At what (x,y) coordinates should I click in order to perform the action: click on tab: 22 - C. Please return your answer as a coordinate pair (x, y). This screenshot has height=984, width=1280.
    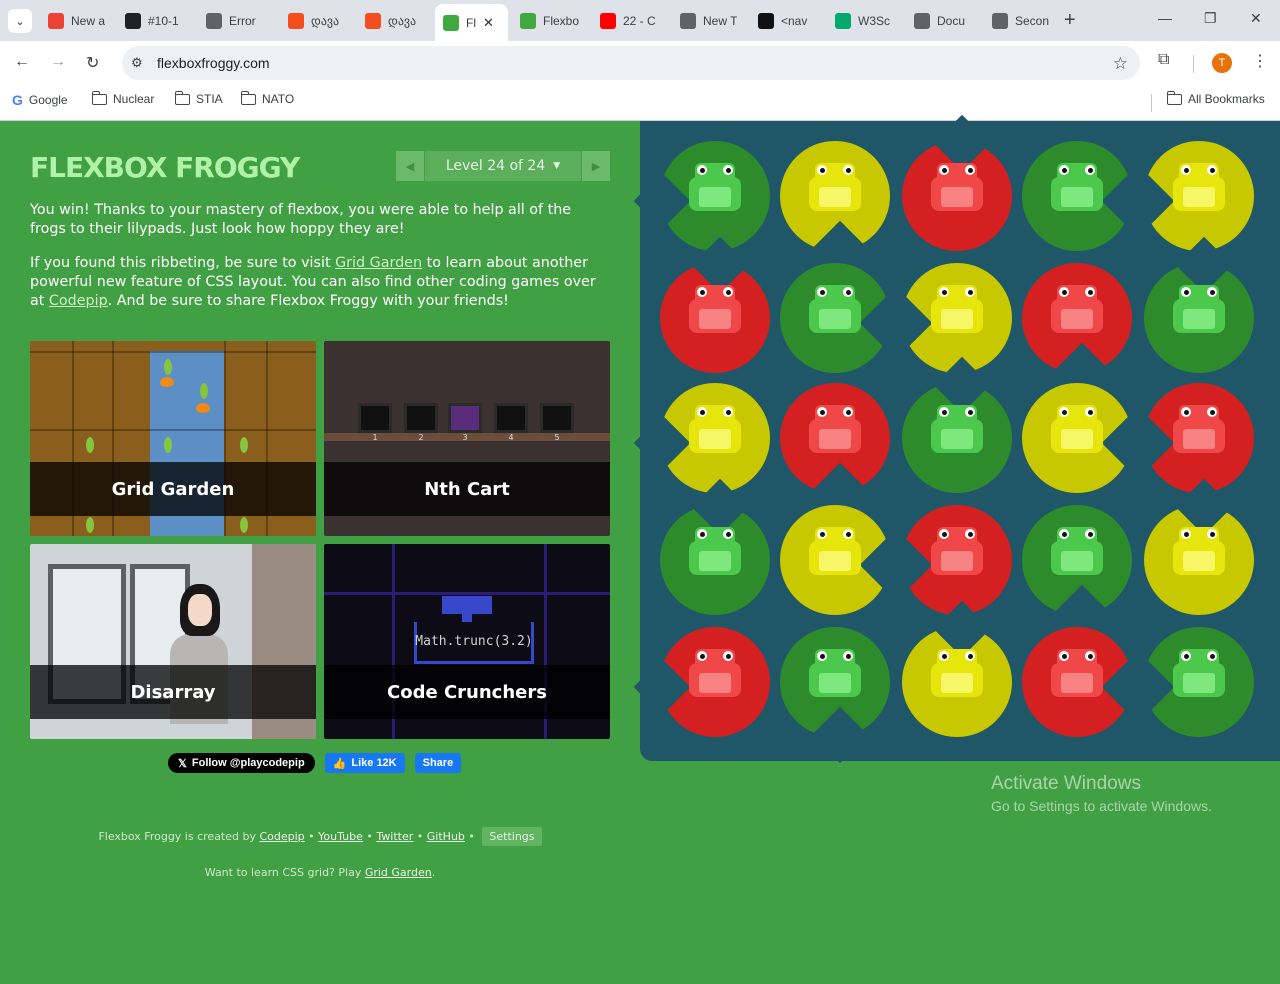
    Looking at the image, I should click on (631, 21).